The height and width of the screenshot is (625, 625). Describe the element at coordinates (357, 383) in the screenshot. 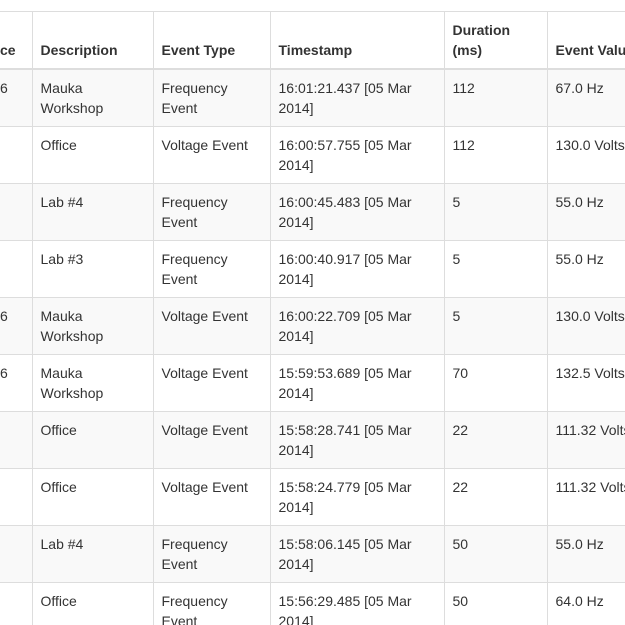

I see `cell-timestamp: 15:59:53.689 [05 Mar 2014]` at that location.